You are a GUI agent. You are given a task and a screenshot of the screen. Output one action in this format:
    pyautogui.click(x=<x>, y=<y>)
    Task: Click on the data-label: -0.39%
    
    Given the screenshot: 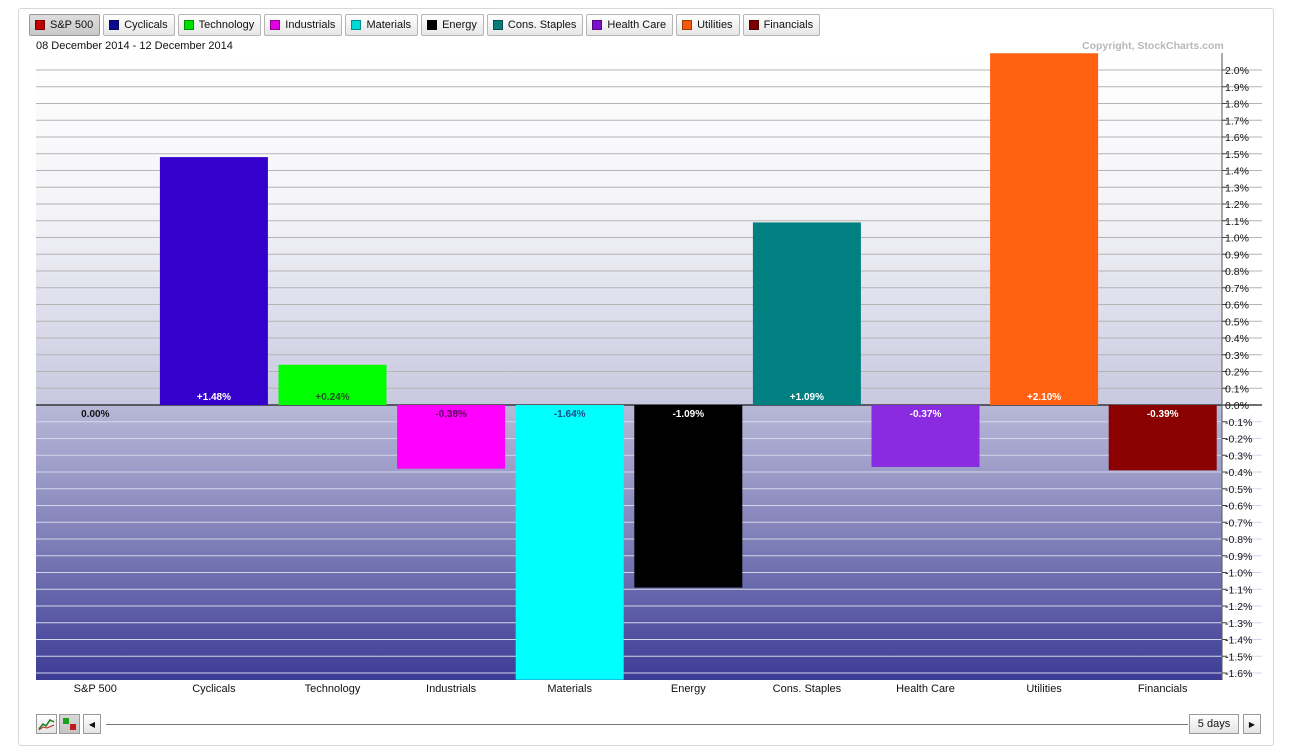 What is the action you would take?
    pyautogui.click(x=1163, y=414)
    